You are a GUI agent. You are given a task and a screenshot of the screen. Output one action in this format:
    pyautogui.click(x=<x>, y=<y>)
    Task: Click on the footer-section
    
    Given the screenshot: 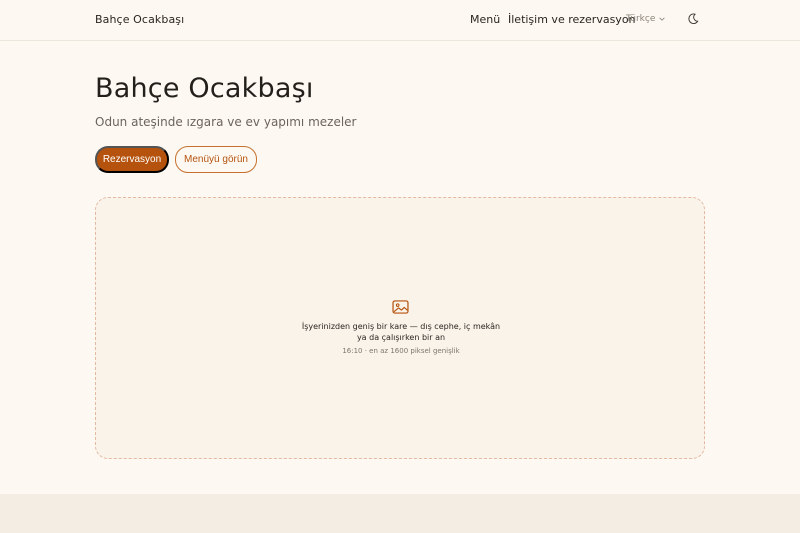 What is the action you would take?
    pyautogui.click(x=400, y=513)
    